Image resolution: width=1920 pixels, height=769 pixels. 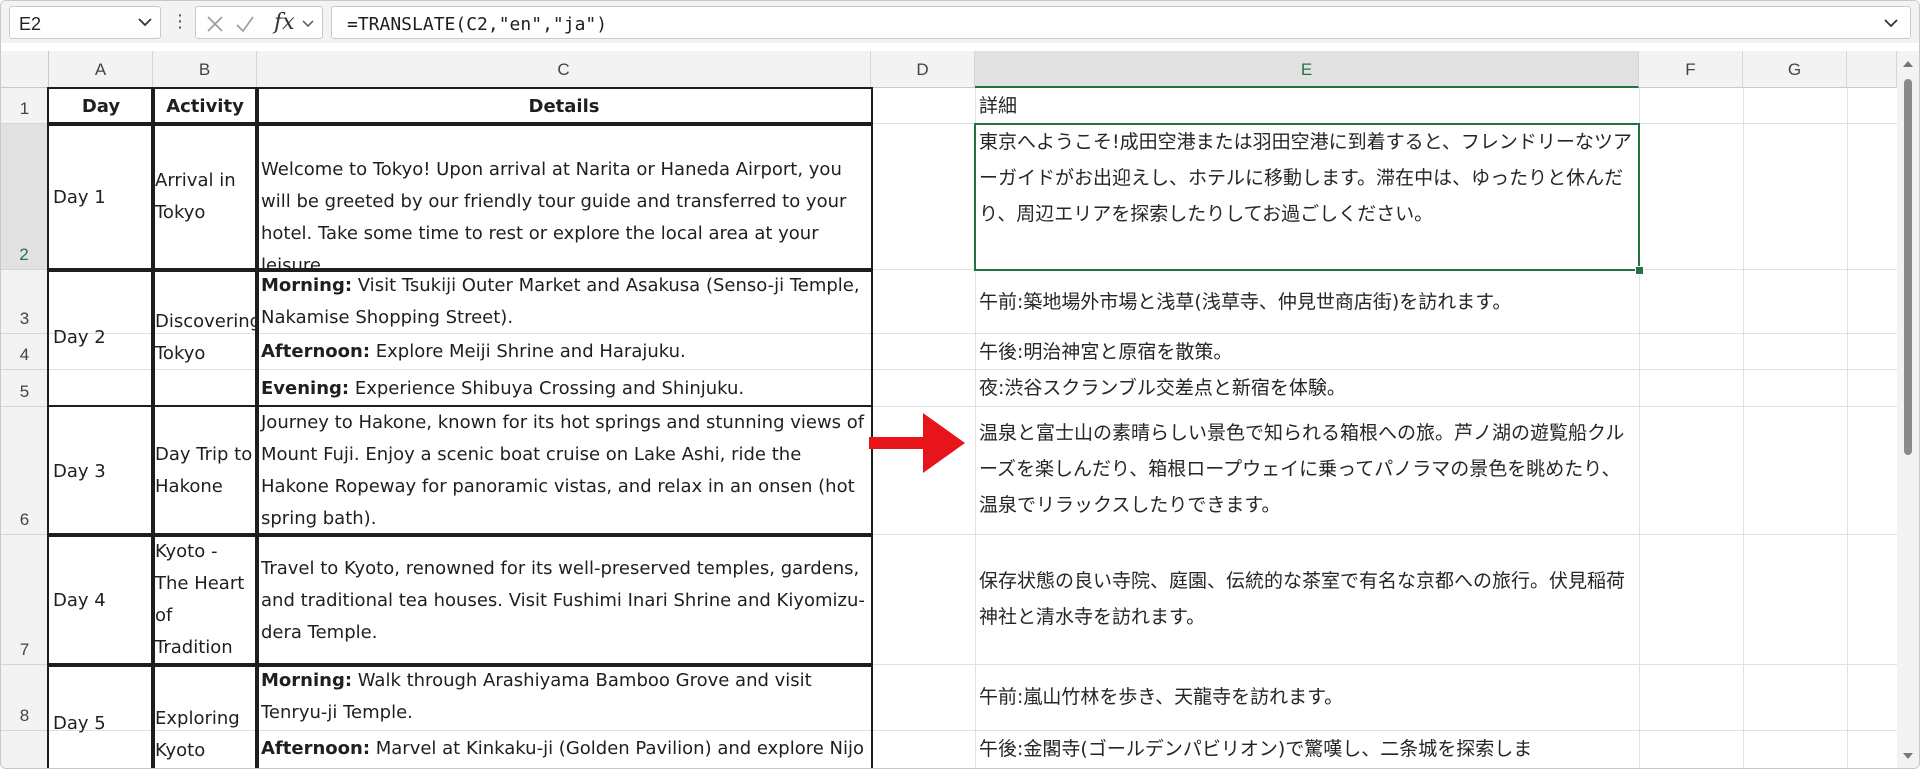 I want to click on header-details: Details, so click(x=564, y=106).